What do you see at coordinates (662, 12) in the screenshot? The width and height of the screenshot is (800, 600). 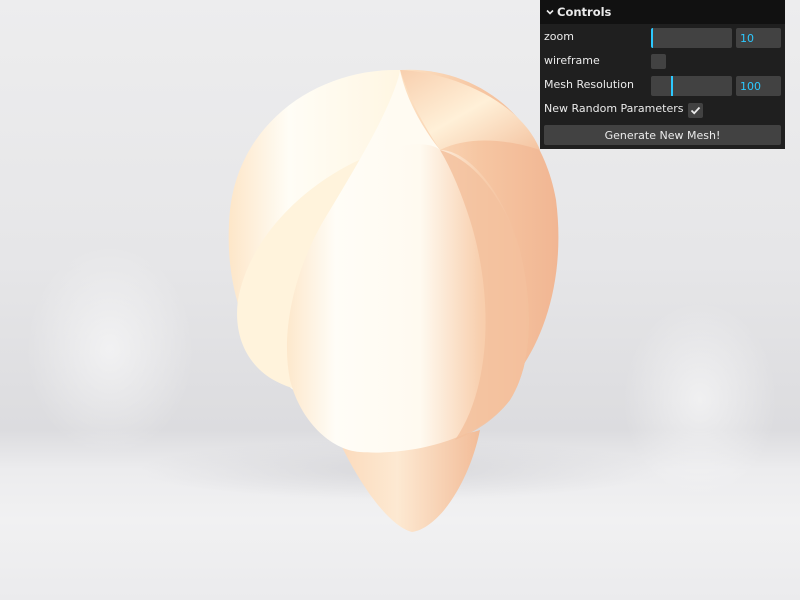 I see `controls-title-bar: Controls` at bounding box center [662, 12].